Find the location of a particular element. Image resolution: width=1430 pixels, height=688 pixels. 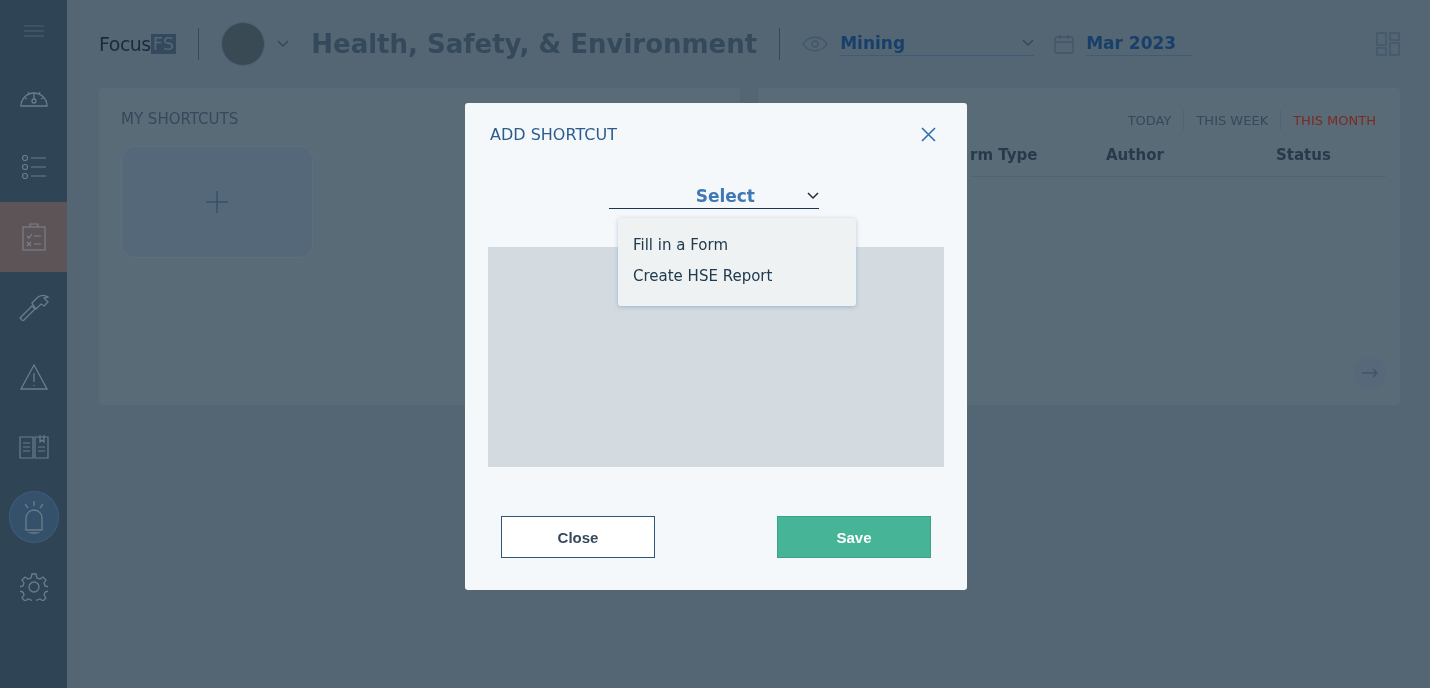

dialog-title: ADD SHORTCUT is located at coordinates (553, 134).